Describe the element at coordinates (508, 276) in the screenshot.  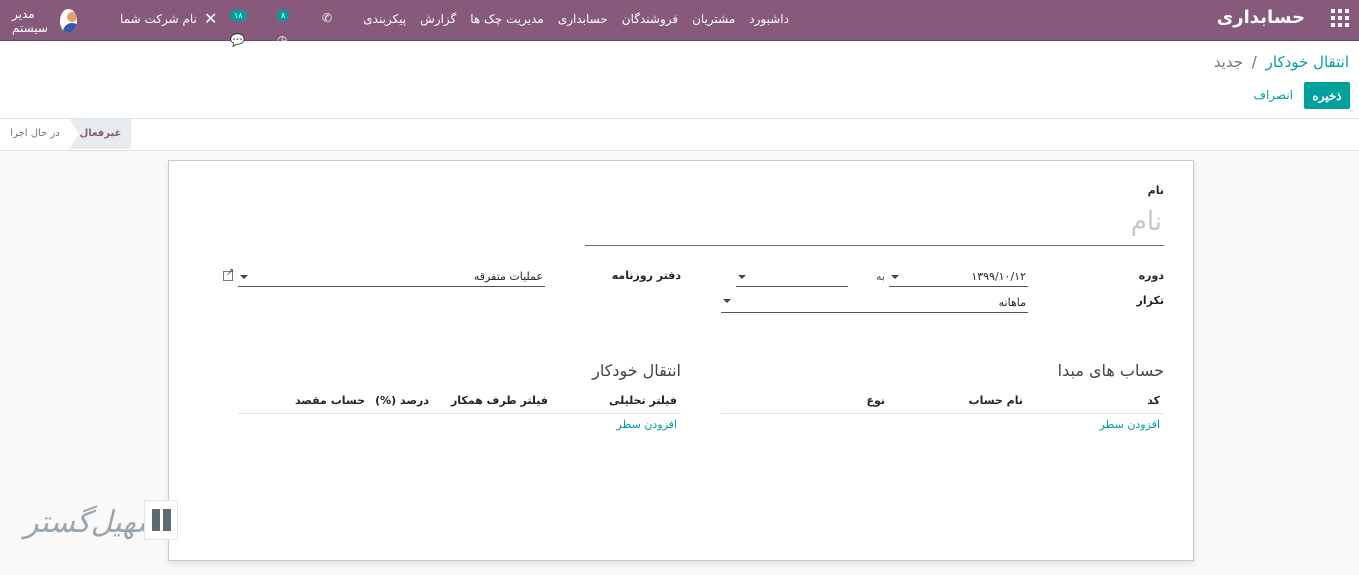
I see `journal-value: عملیات متفرقه` at that location.